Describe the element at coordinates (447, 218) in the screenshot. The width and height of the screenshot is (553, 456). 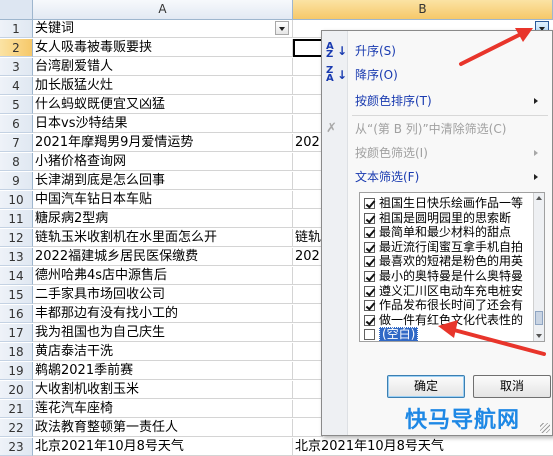
I see `filter-value-item: 祖国是圆明园里的思索断` at that location.